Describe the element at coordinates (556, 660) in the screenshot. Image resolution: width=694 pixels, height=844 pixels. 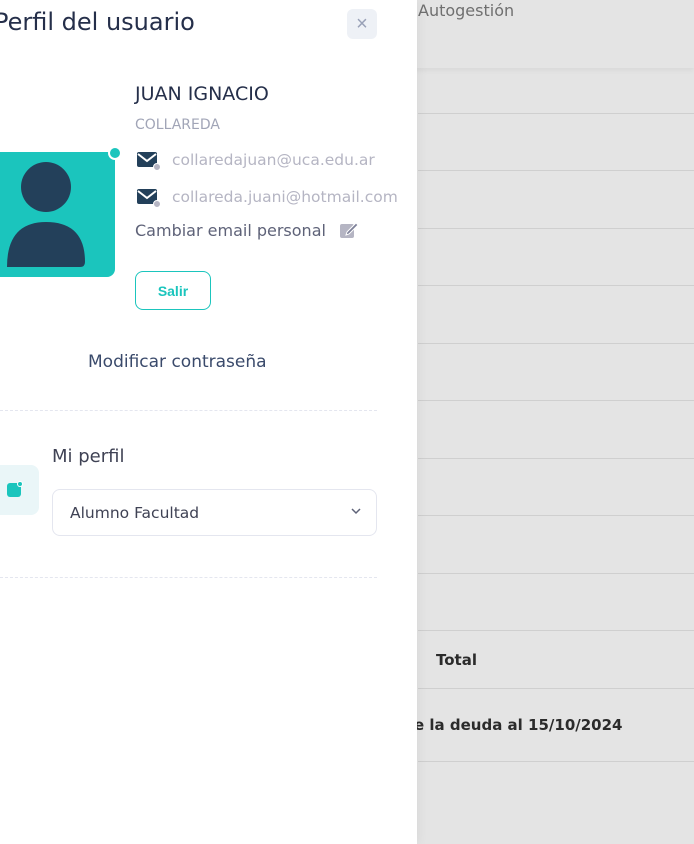
I see `table-row: Total` at that location.